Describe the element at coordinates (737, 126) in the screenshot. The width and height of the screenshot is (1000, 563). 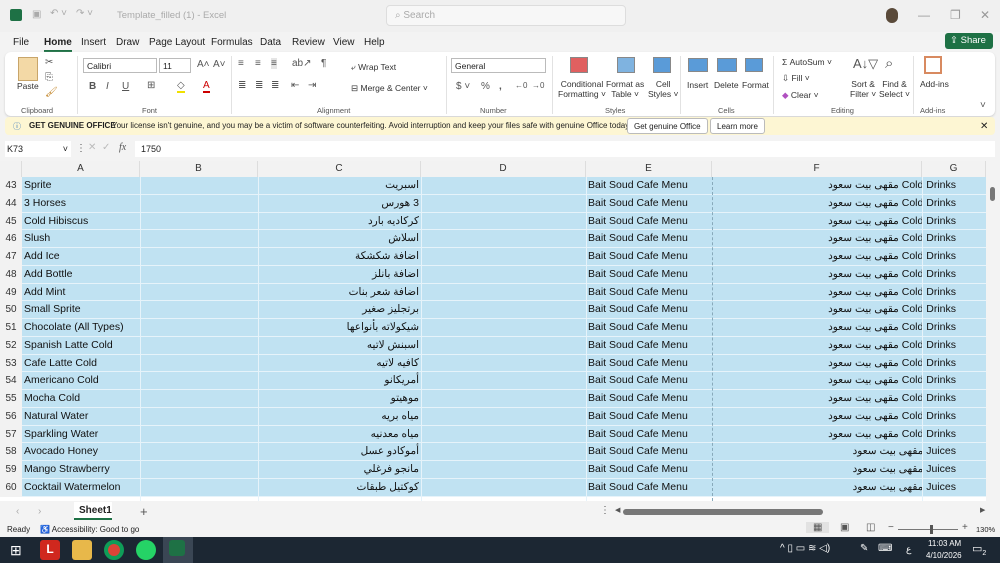
I see `learn-more-button: Learn more` at that location.